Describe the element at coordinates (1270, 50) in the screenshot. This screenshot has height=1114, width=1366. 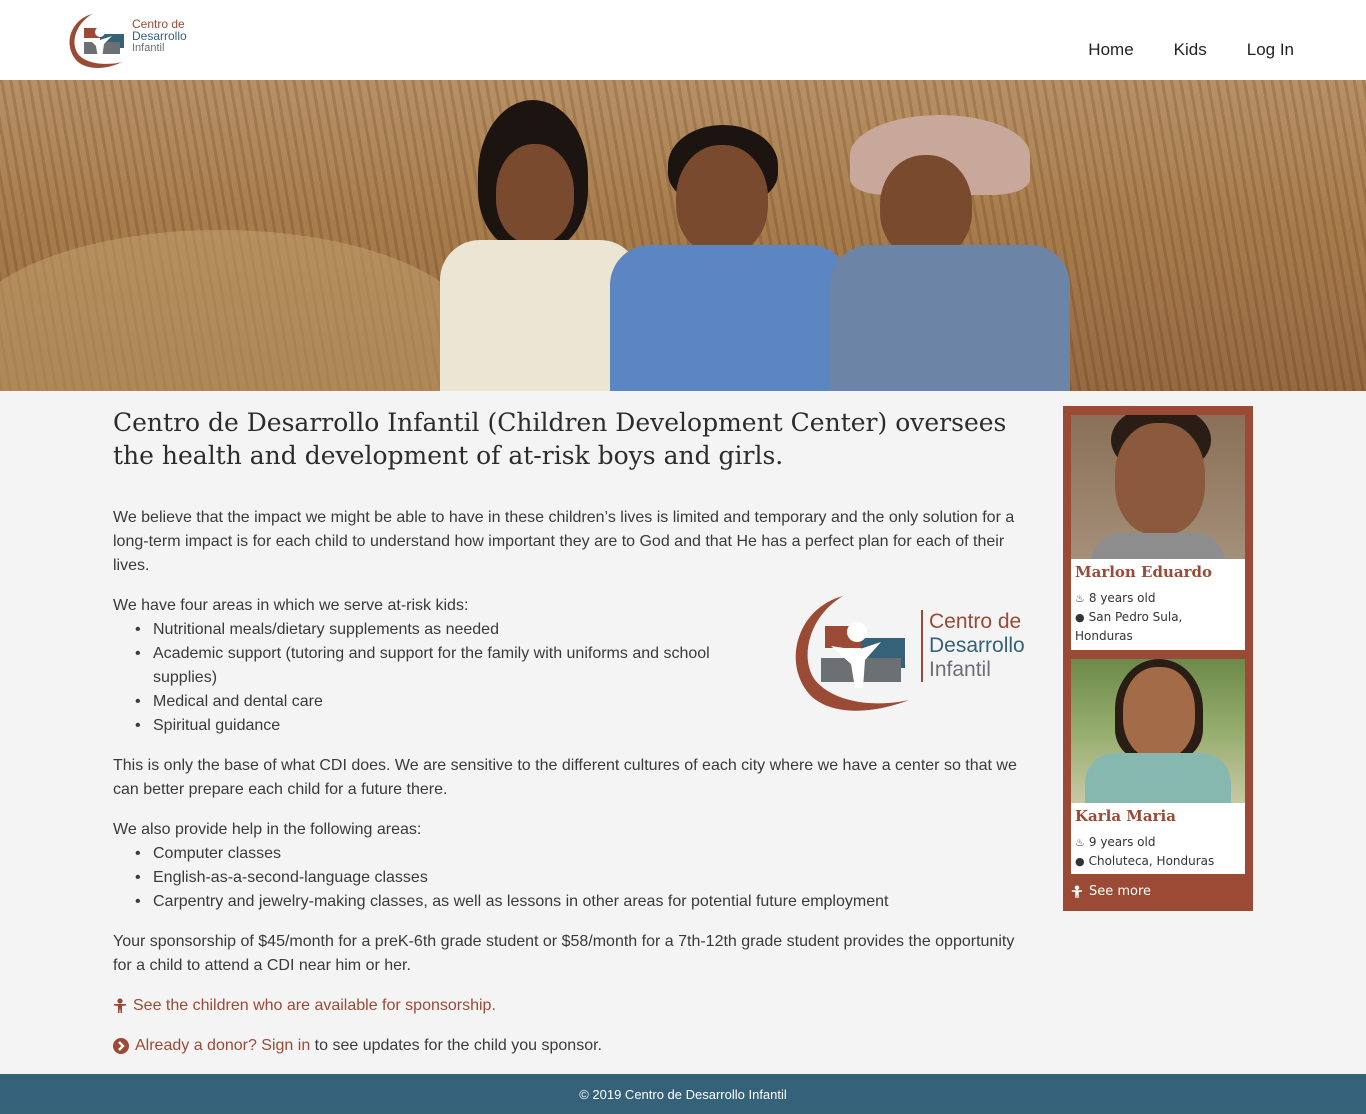
I see `nav-login-link: Log In` at that location.